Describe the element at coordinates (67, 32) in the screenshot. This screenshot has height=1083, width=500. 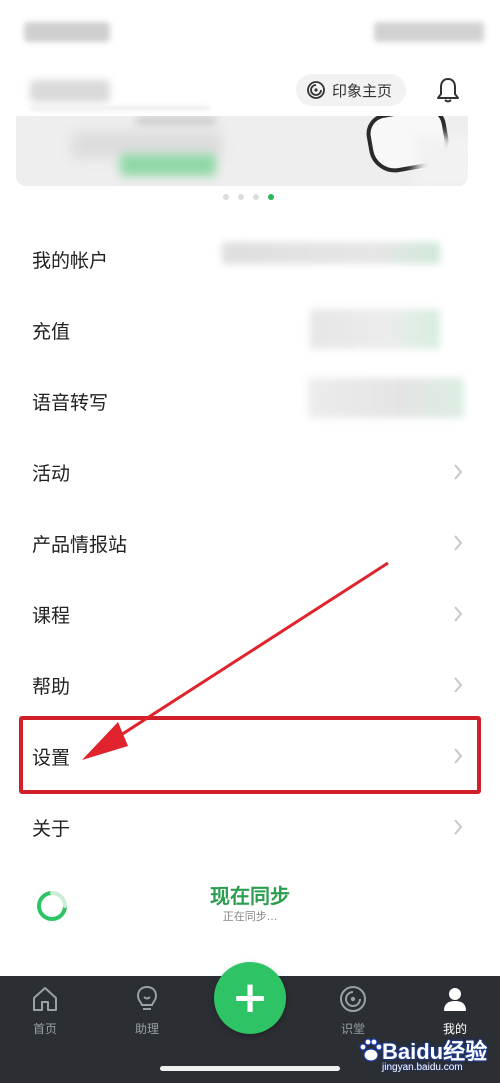
I see `status-time-blur` at that location.